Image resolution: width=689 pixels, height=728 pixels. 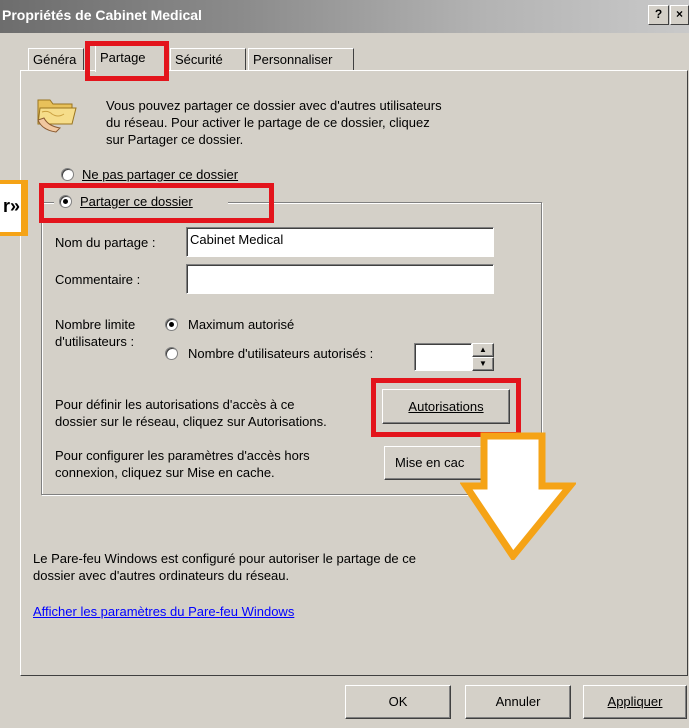 What do you see at coordinates (10, 208) in the screenshot?
I see `callout-text: r»` at bounding box center [10, 208].